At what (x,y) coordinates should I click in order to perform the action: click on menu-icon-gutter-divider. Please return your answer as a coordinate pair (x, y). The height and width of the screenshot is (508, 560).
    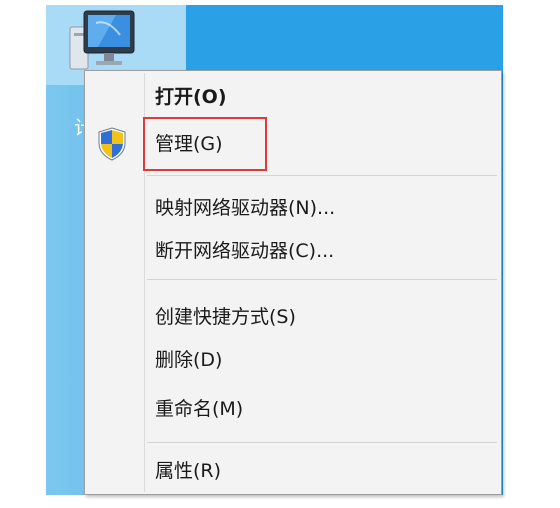
    Looking at the image, I should click on (144, 282).